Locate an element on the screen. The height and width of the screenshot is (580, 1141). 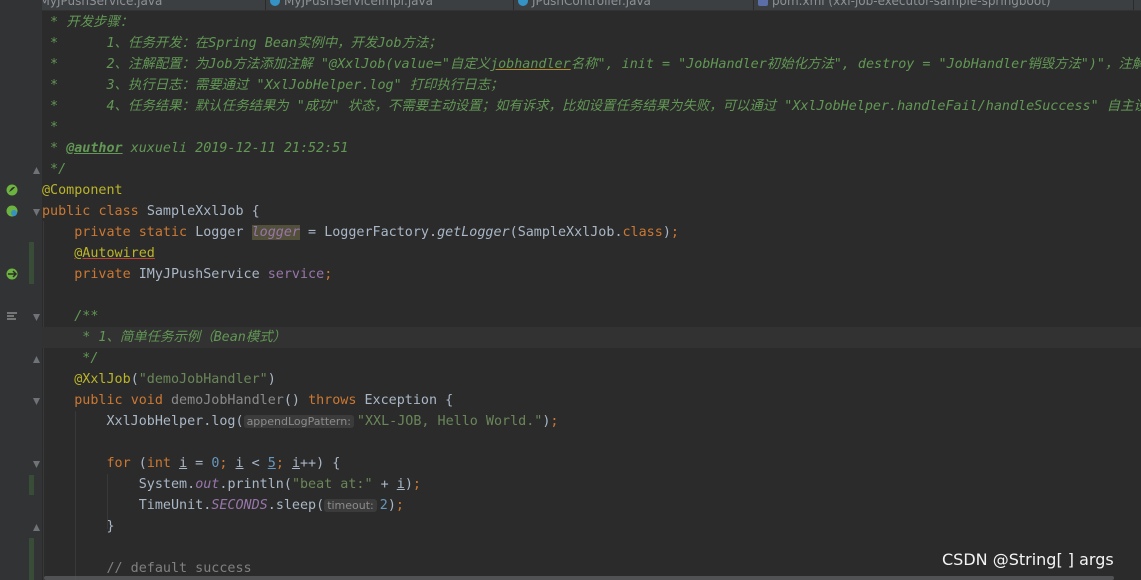
tab-myjpushserviceimpl: MyJPushServiceImpl.java is located at coordinates (390, 5).